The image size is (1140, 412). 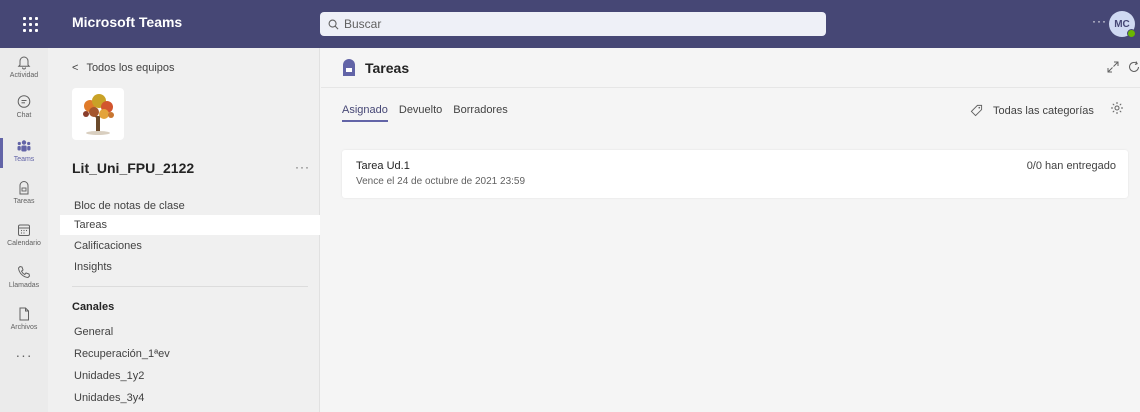 I want to click on page-title: Tareas, so click(x=387, y=68).